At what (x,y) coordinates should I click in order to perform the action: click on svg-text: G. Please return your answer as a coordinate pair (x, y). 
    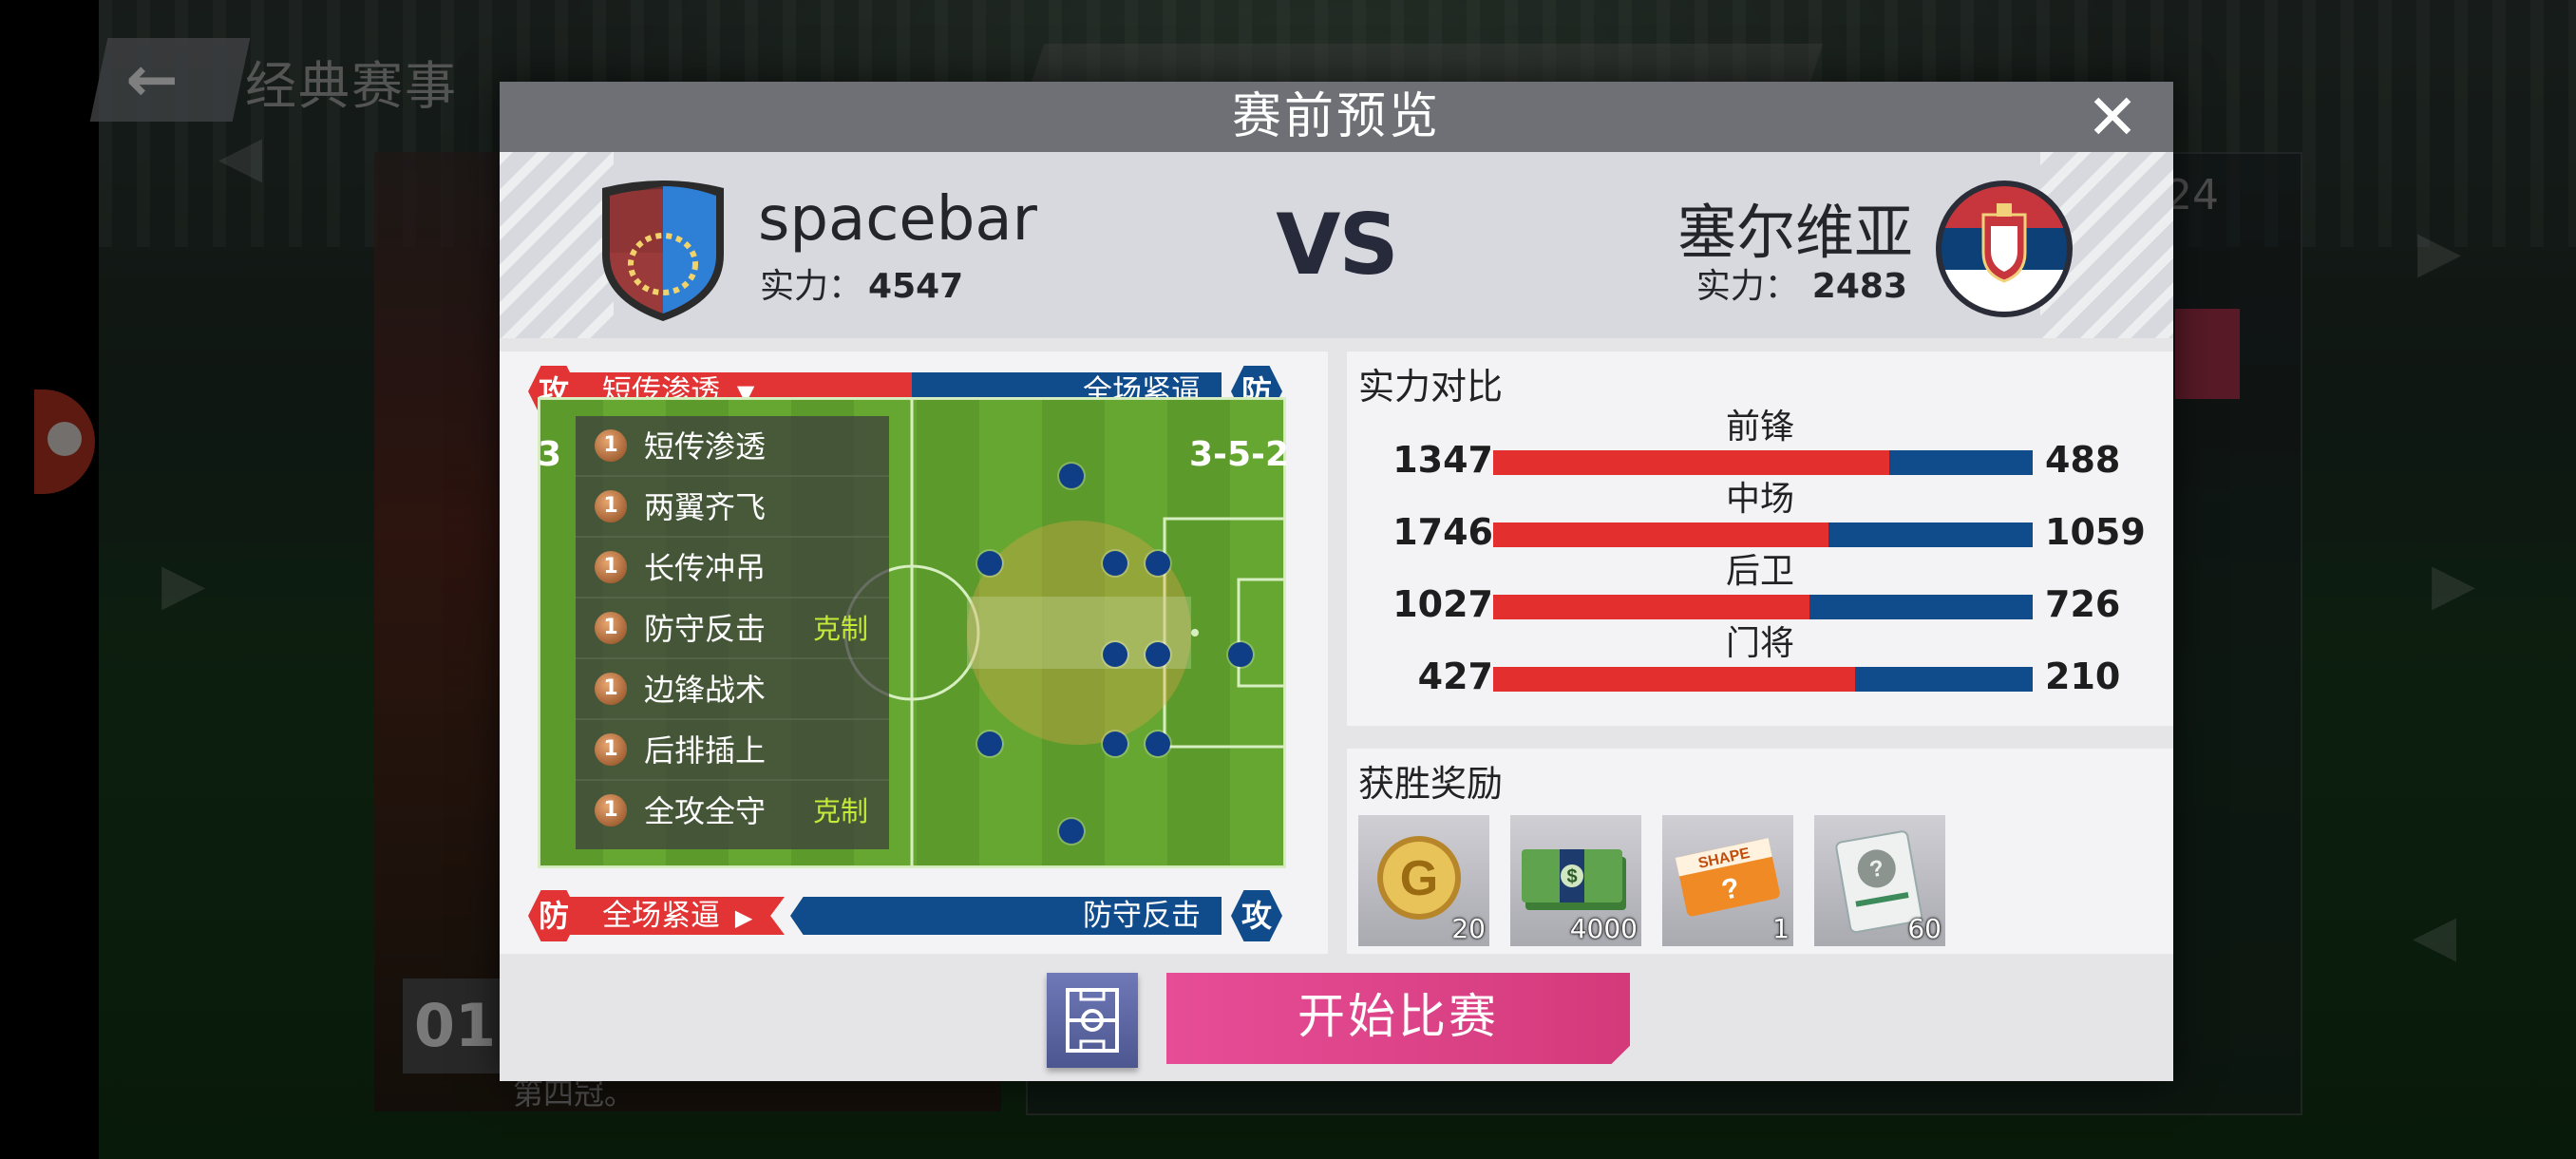
    Looking at the image, I should click on (1419, 878).